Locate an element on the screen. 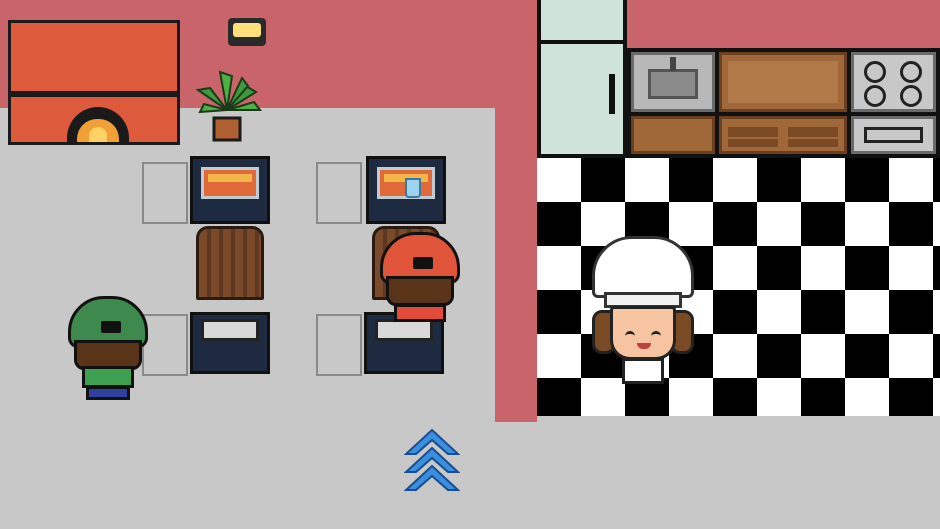 The image size is (940, 529). potted-plant-icon is located at coordinates (228, 106).